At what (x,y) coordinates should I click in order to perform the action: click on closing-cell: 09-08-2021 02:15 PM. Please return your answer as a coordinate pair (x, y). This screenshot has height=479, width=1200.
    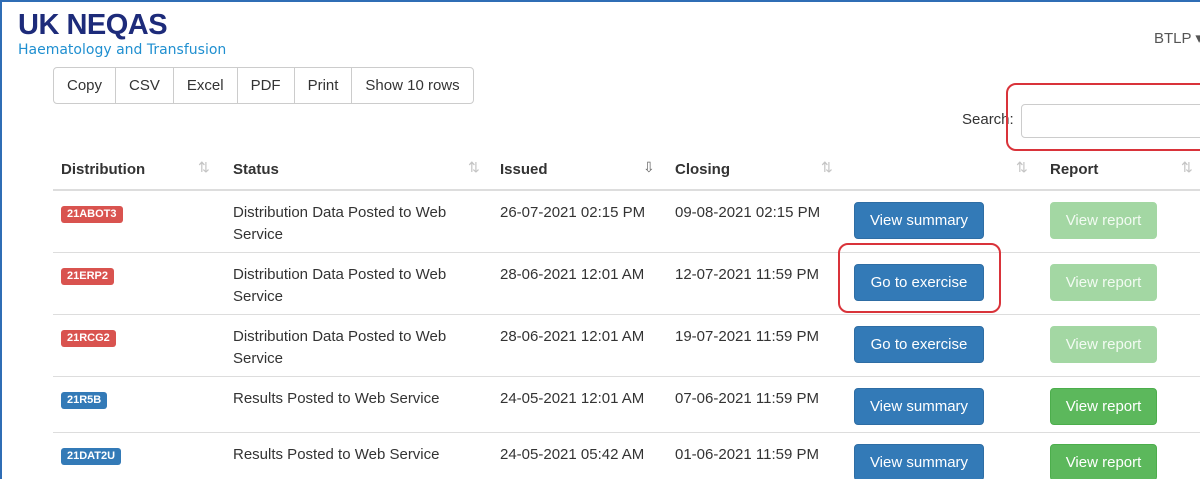
    Looking at the image, I should click on (748, 212).